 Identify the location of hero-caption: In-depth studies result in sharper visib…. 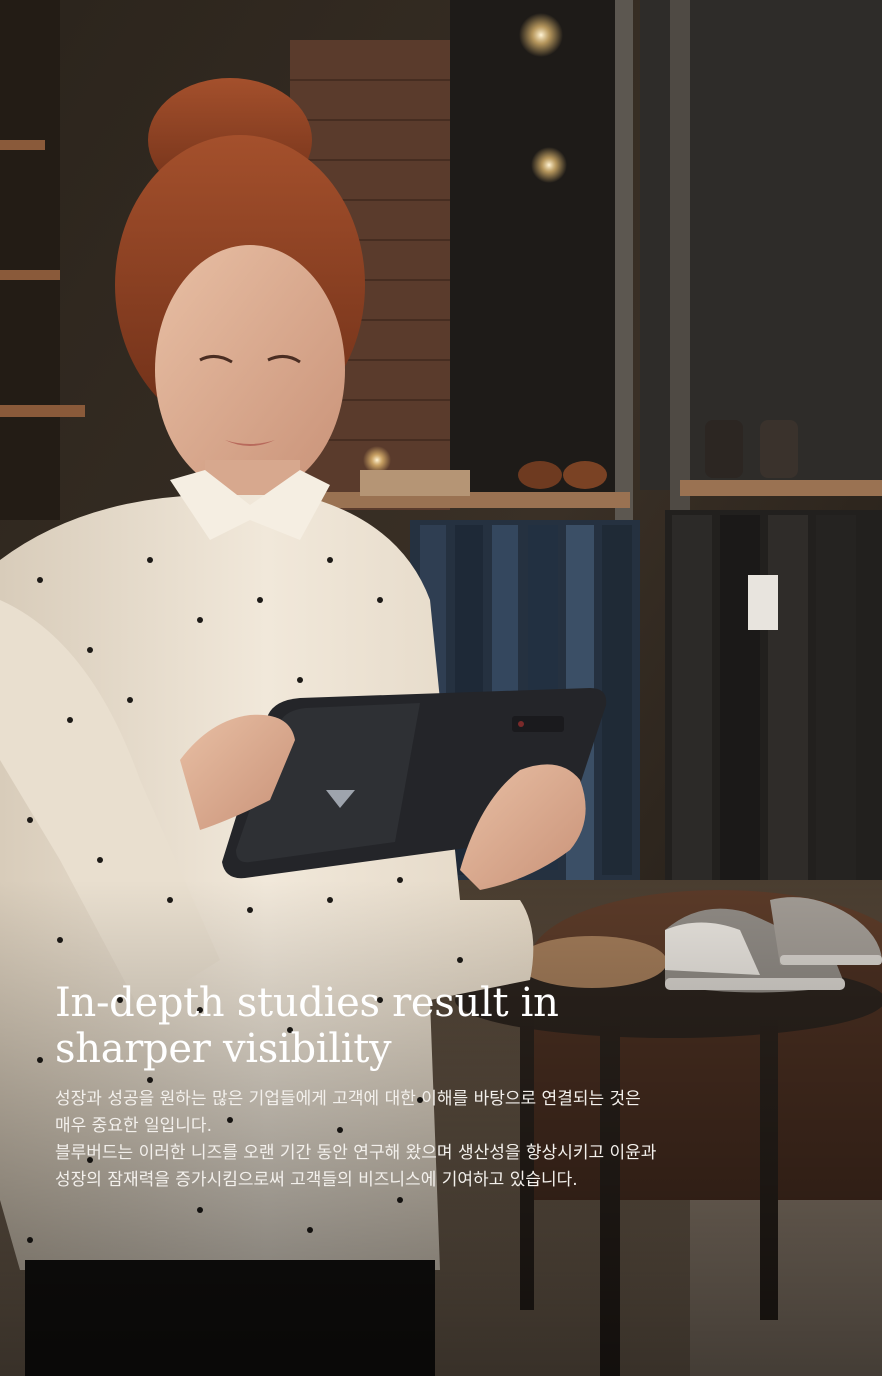
(455, 1087).